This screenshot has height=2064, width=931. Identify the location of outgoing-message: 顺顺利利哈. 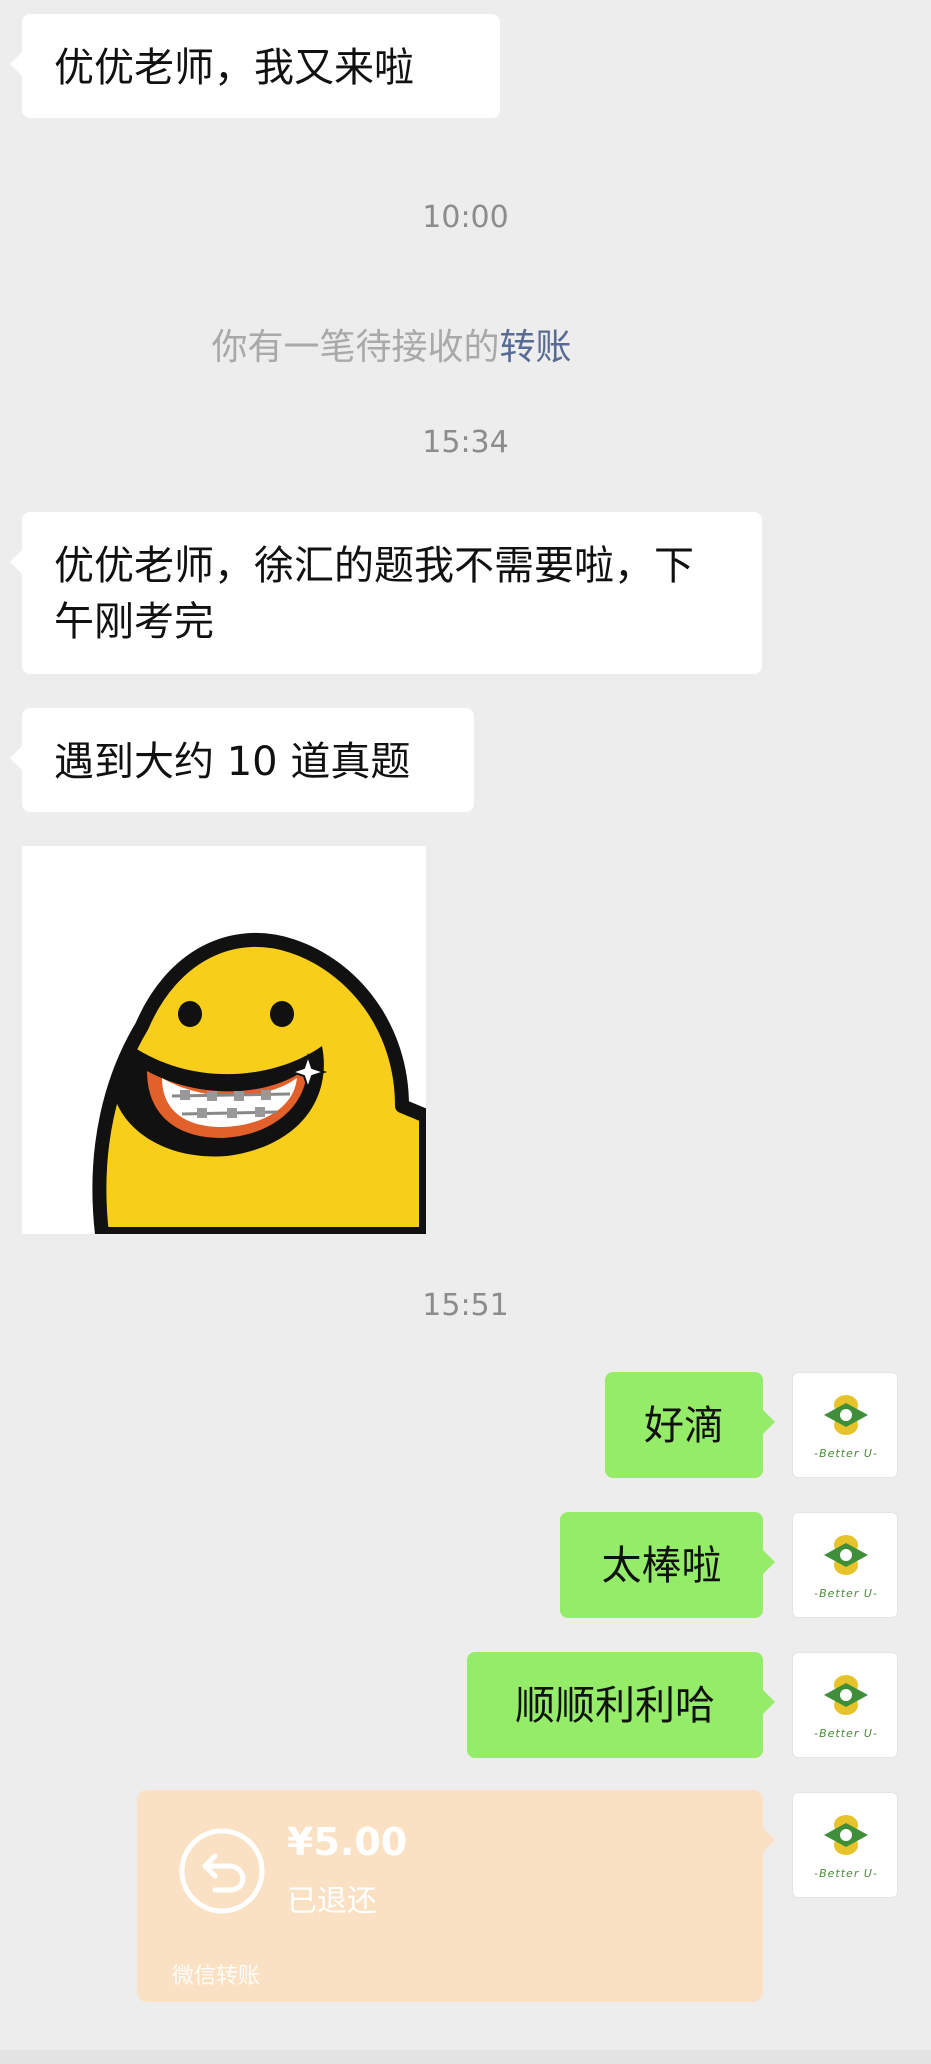
(621, 1705).